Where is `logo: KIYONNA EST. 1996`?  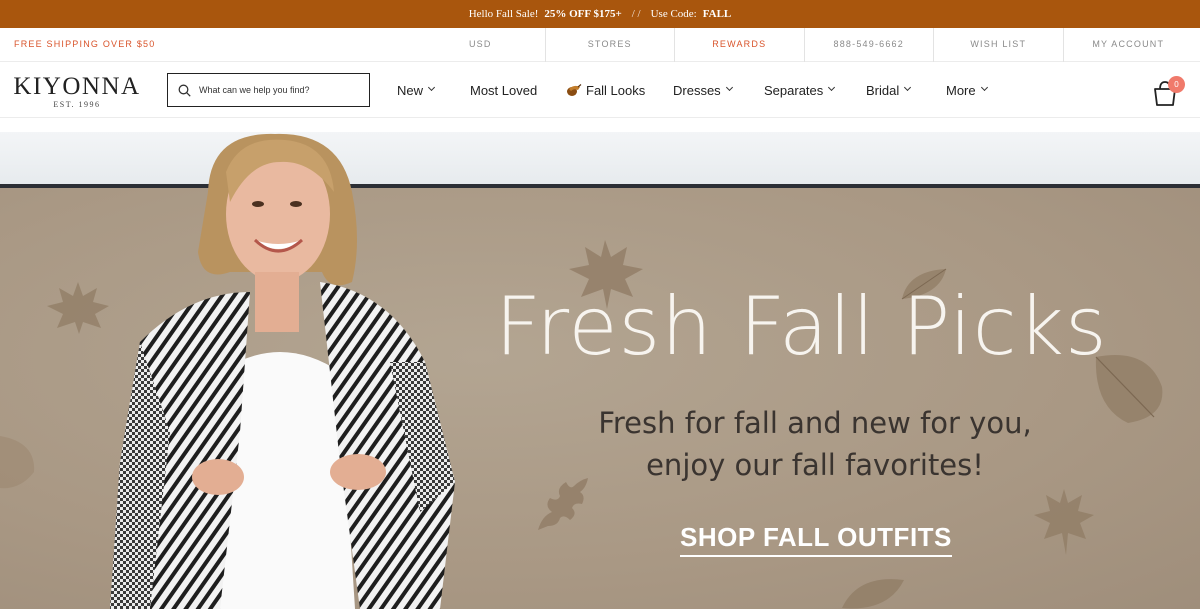 logo: KIYONNA EST. 1996 is located at coordinates (77, 91).